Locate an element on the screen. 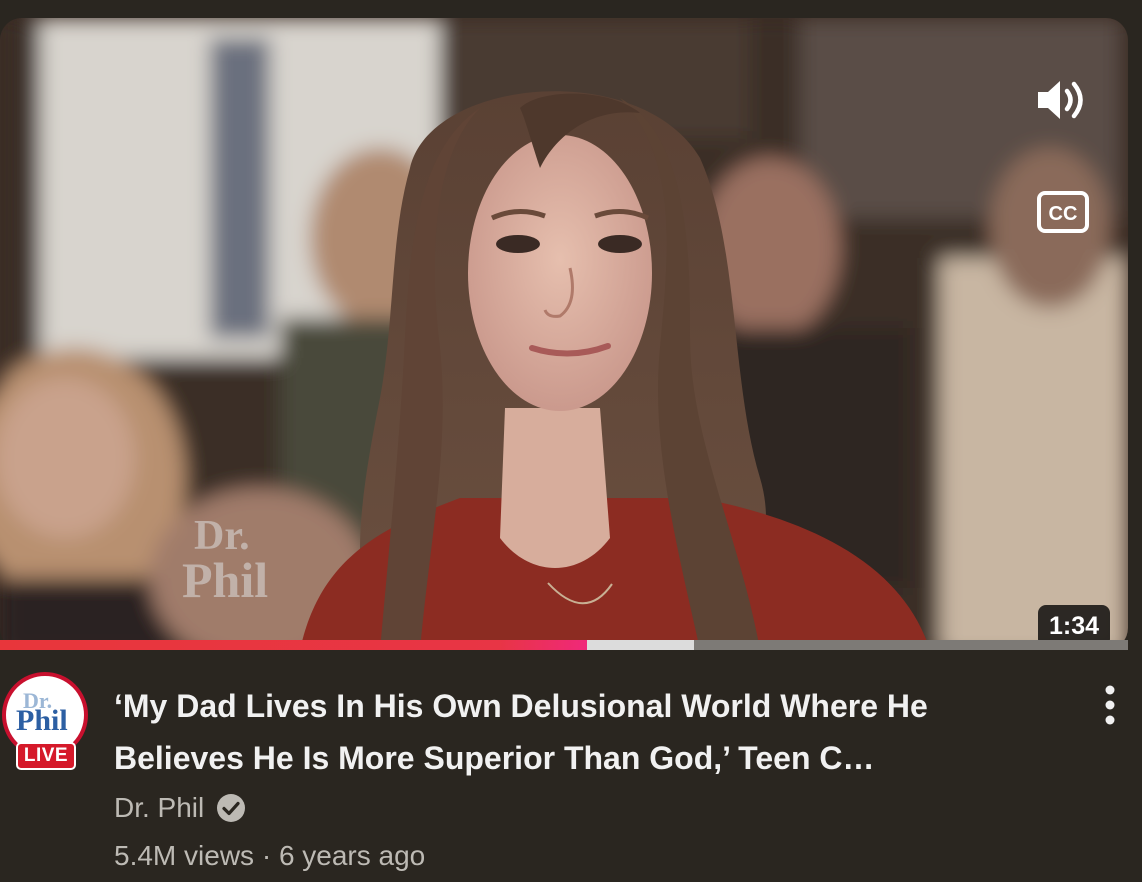 The height and width of the screenshot is (882, 1142). channel-avatar-button: Dr. Phil LIVE is located at coordinates (47, 720).